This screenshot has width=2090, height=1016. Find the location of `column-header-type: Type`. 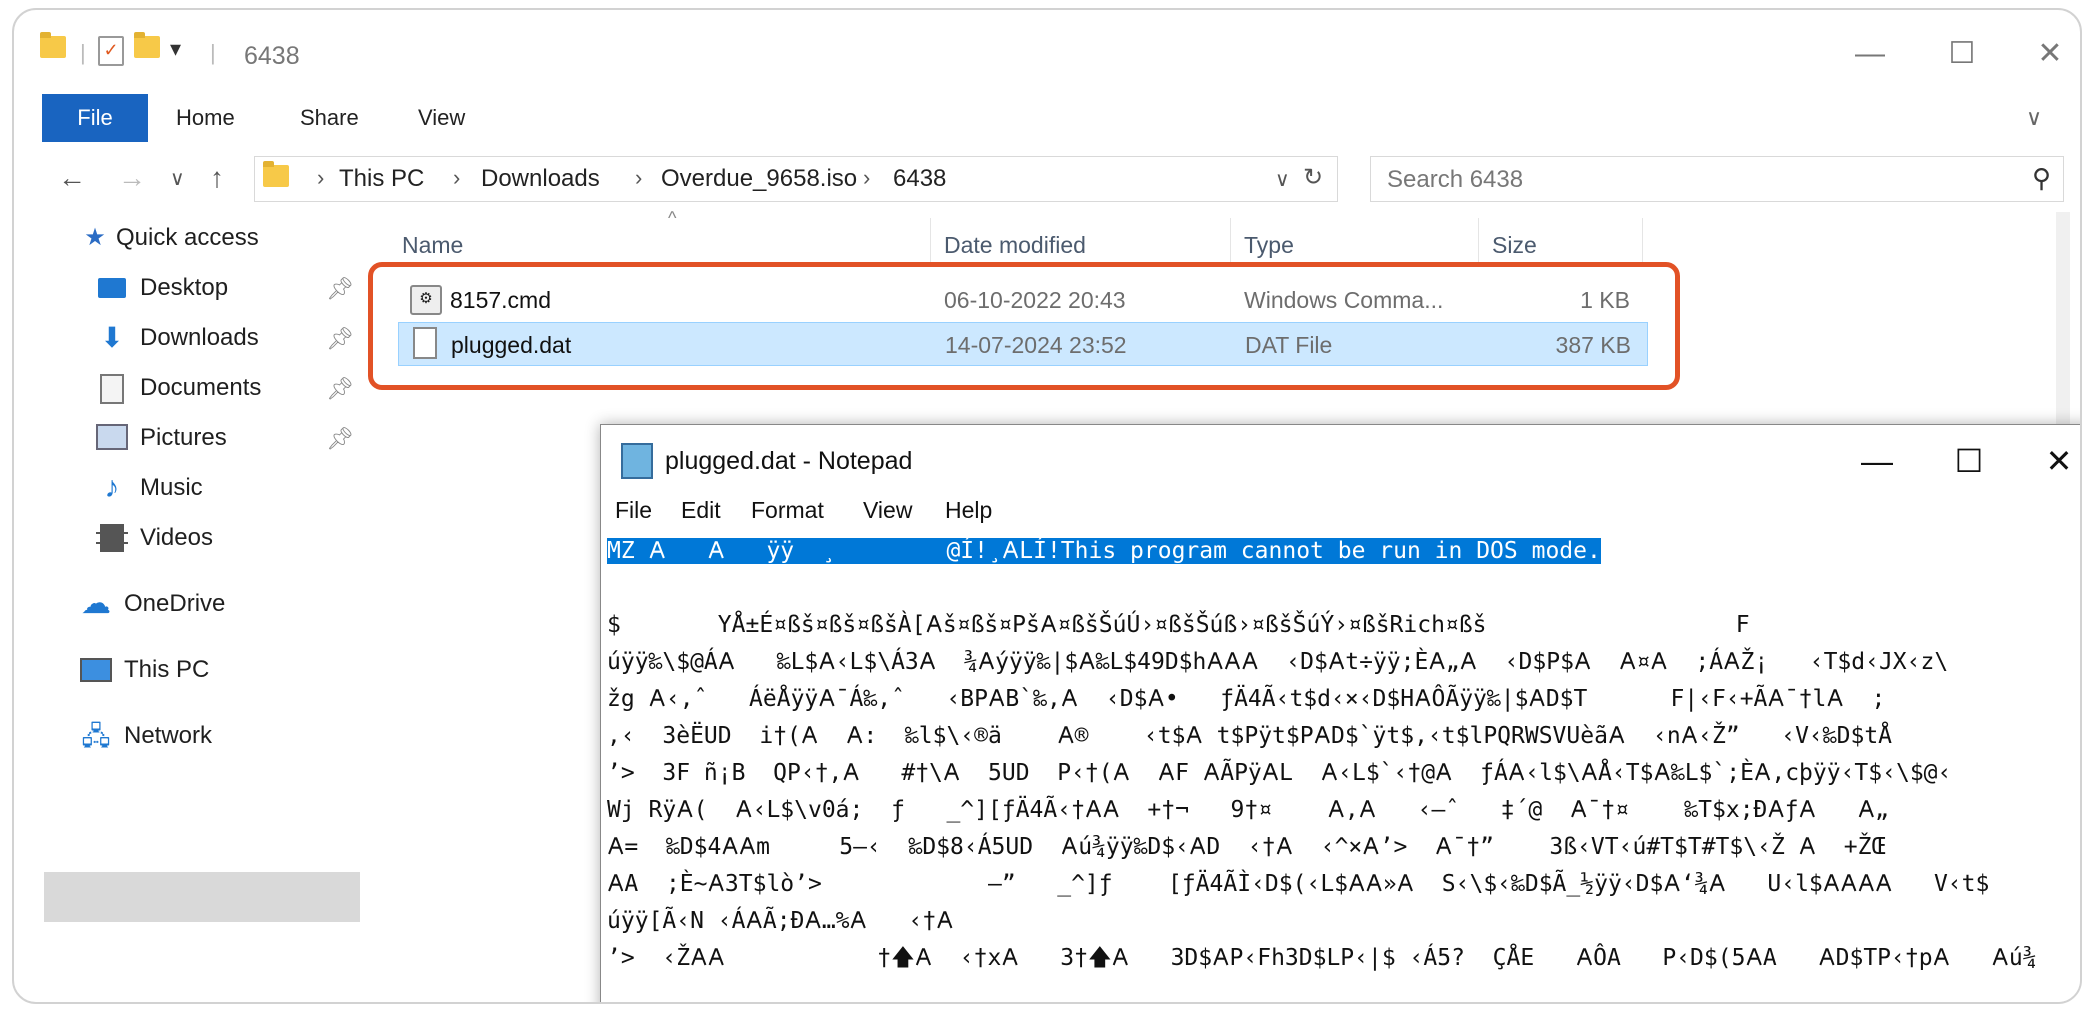

column-header-type: Type is located at coordinates (1269, 245).